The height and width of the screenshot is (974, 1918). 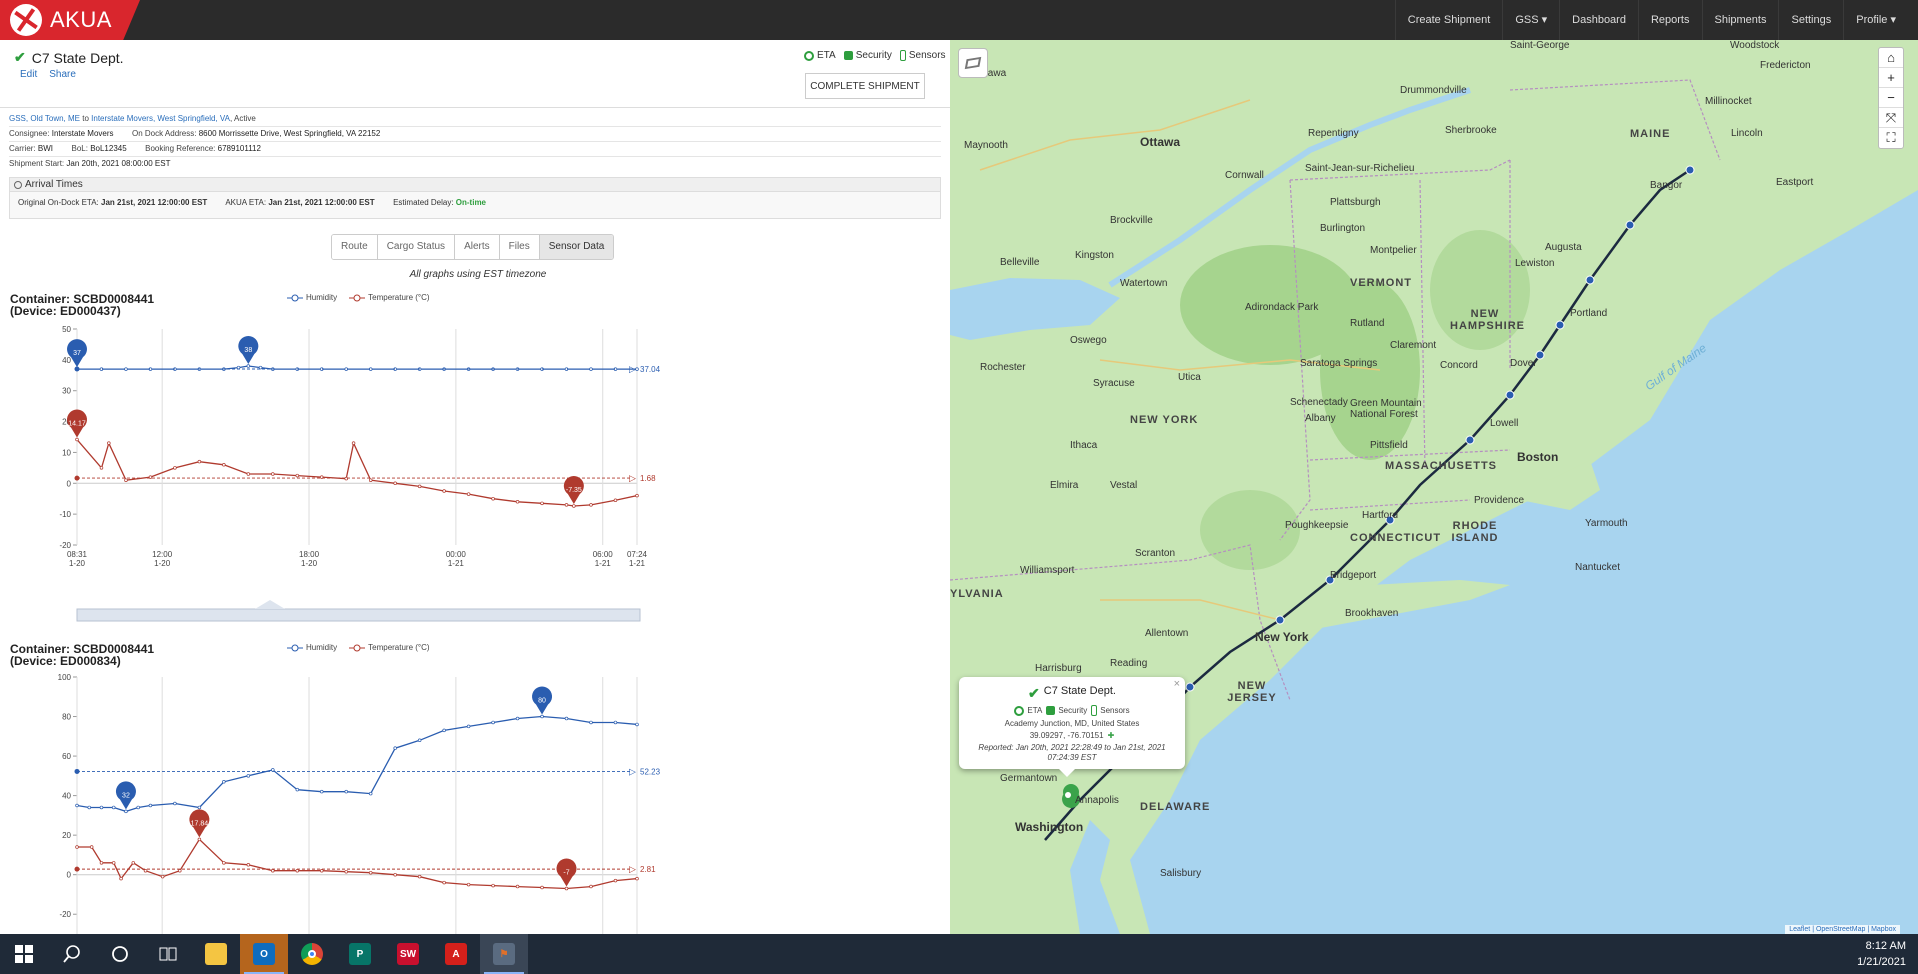 I want to click on current-location-pin-dot, so click(x=1068, y=795).